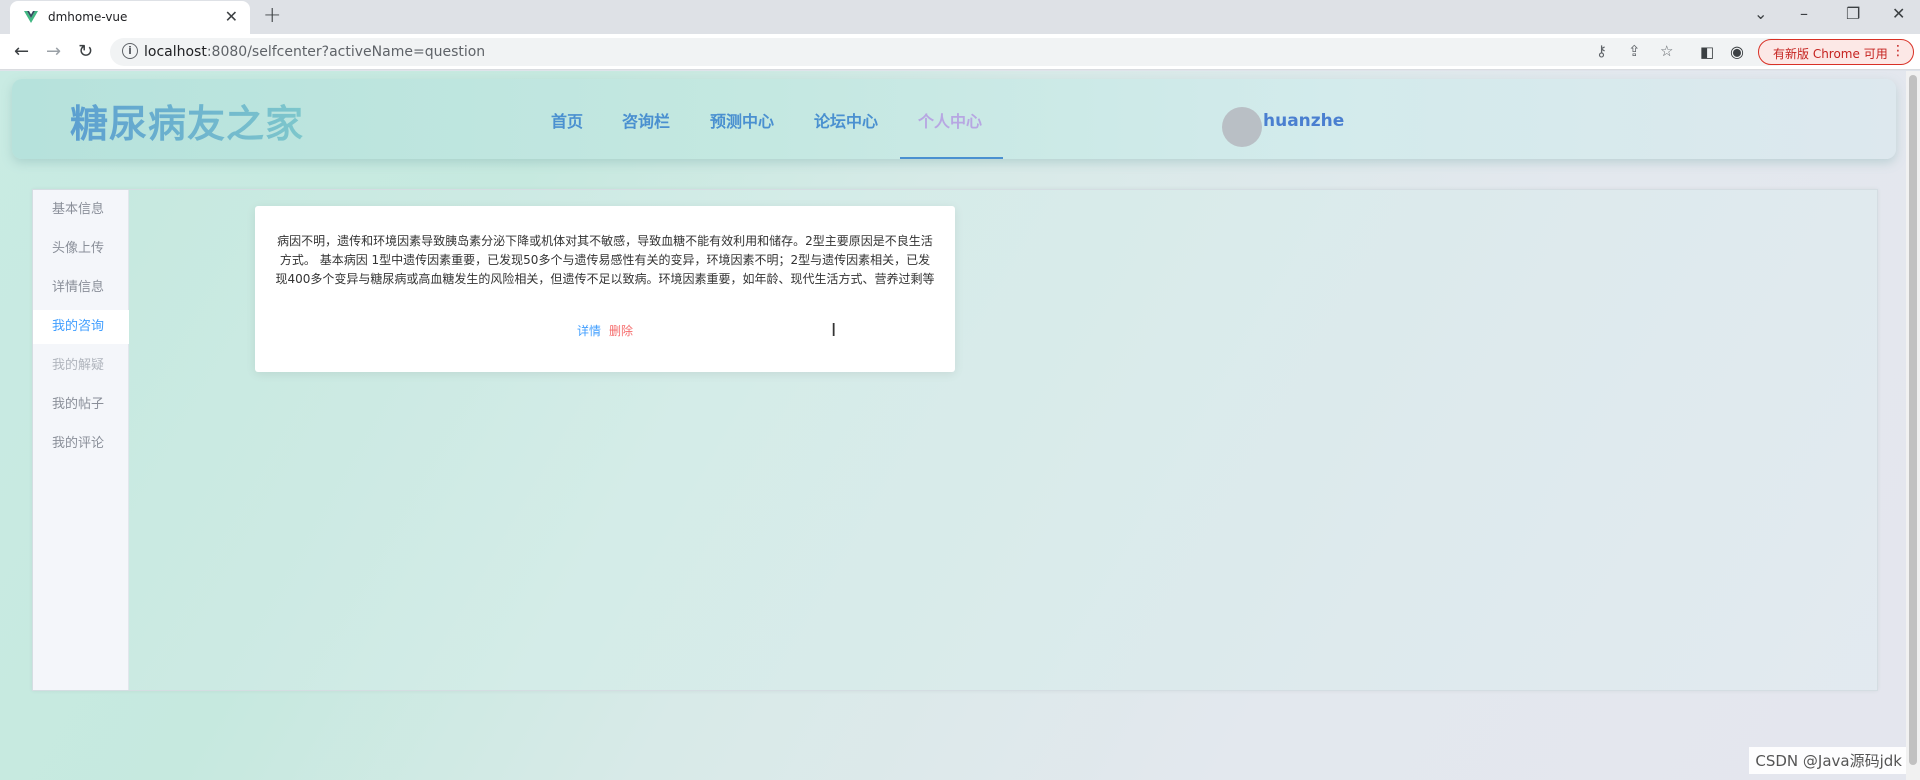 This screenshot has width=1920, height=780. Describe the element at coordinates (1853, 13) in the screenshot. I see `restore-button: ❐` at that location.